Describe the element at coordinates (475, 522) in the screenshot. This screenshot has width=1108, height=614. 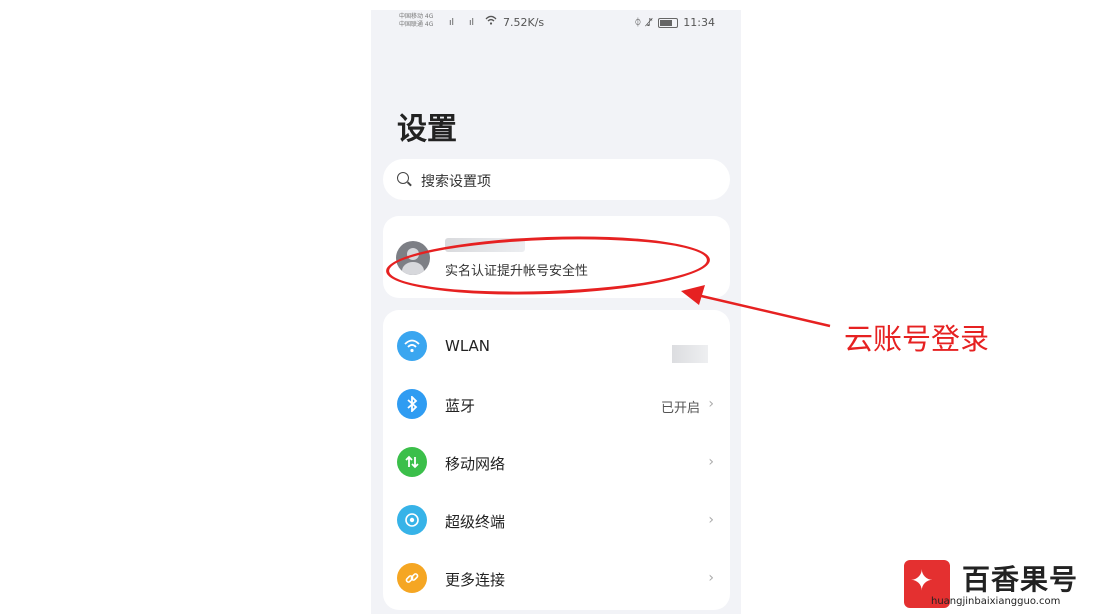
I see `settings-item-label: 超级终端` at that location.